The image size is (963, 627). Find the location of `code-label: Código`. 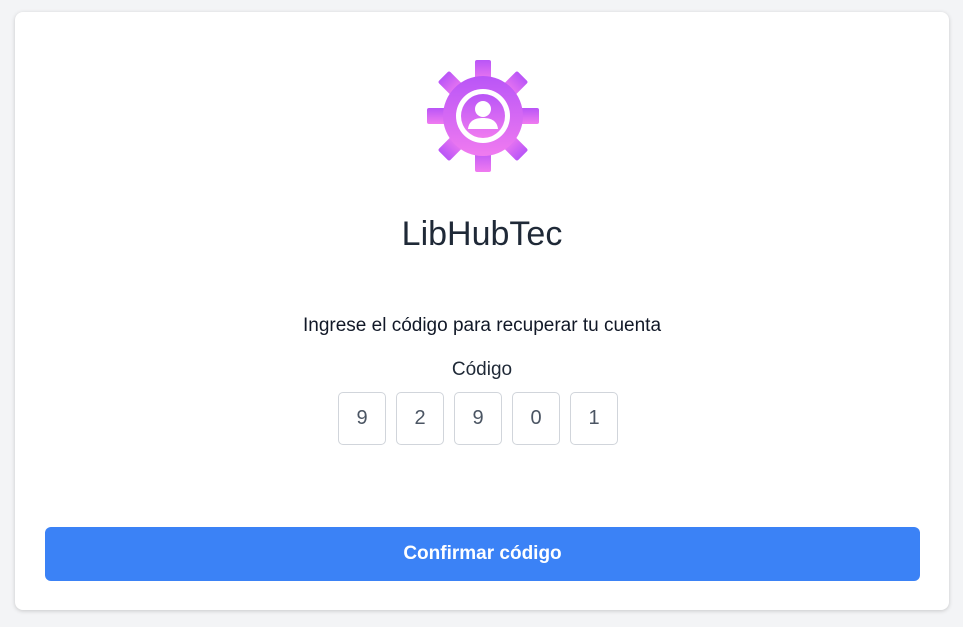

code-label: Código is located at coordinates (482, 369).